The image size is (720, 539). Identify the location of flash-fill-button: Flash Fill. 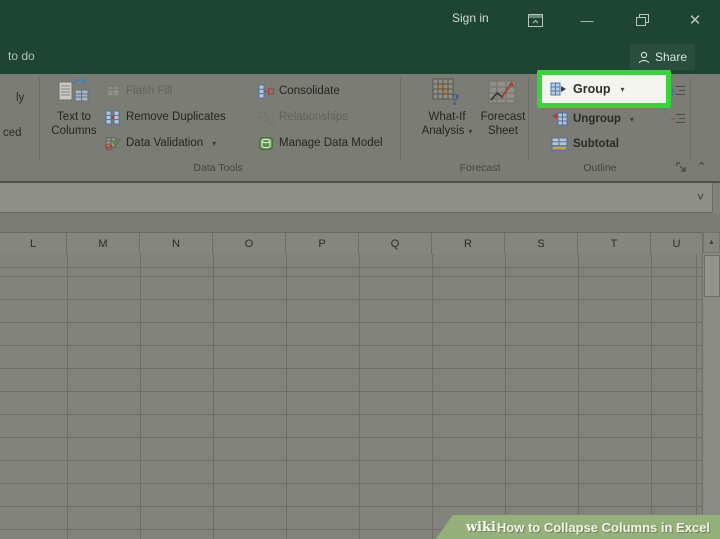
(139, 91).